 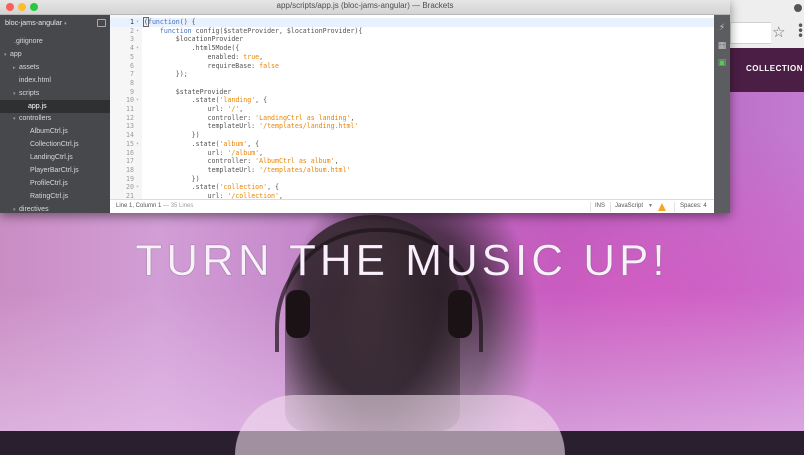 What do you see at coordinates (51, 170) in the screenshot?
I see `file-tree-item: PlayerBarCtrl.js` at bounding box center [51, 170].